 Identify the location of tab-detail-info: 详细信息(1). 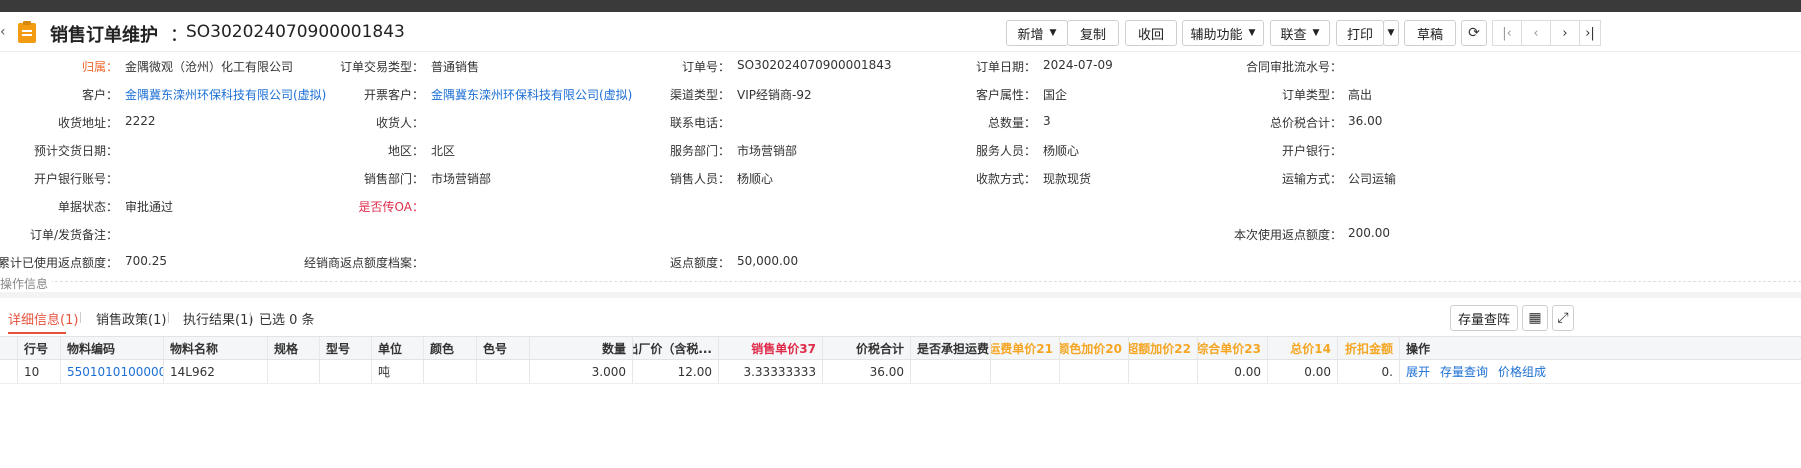
(43, 318).